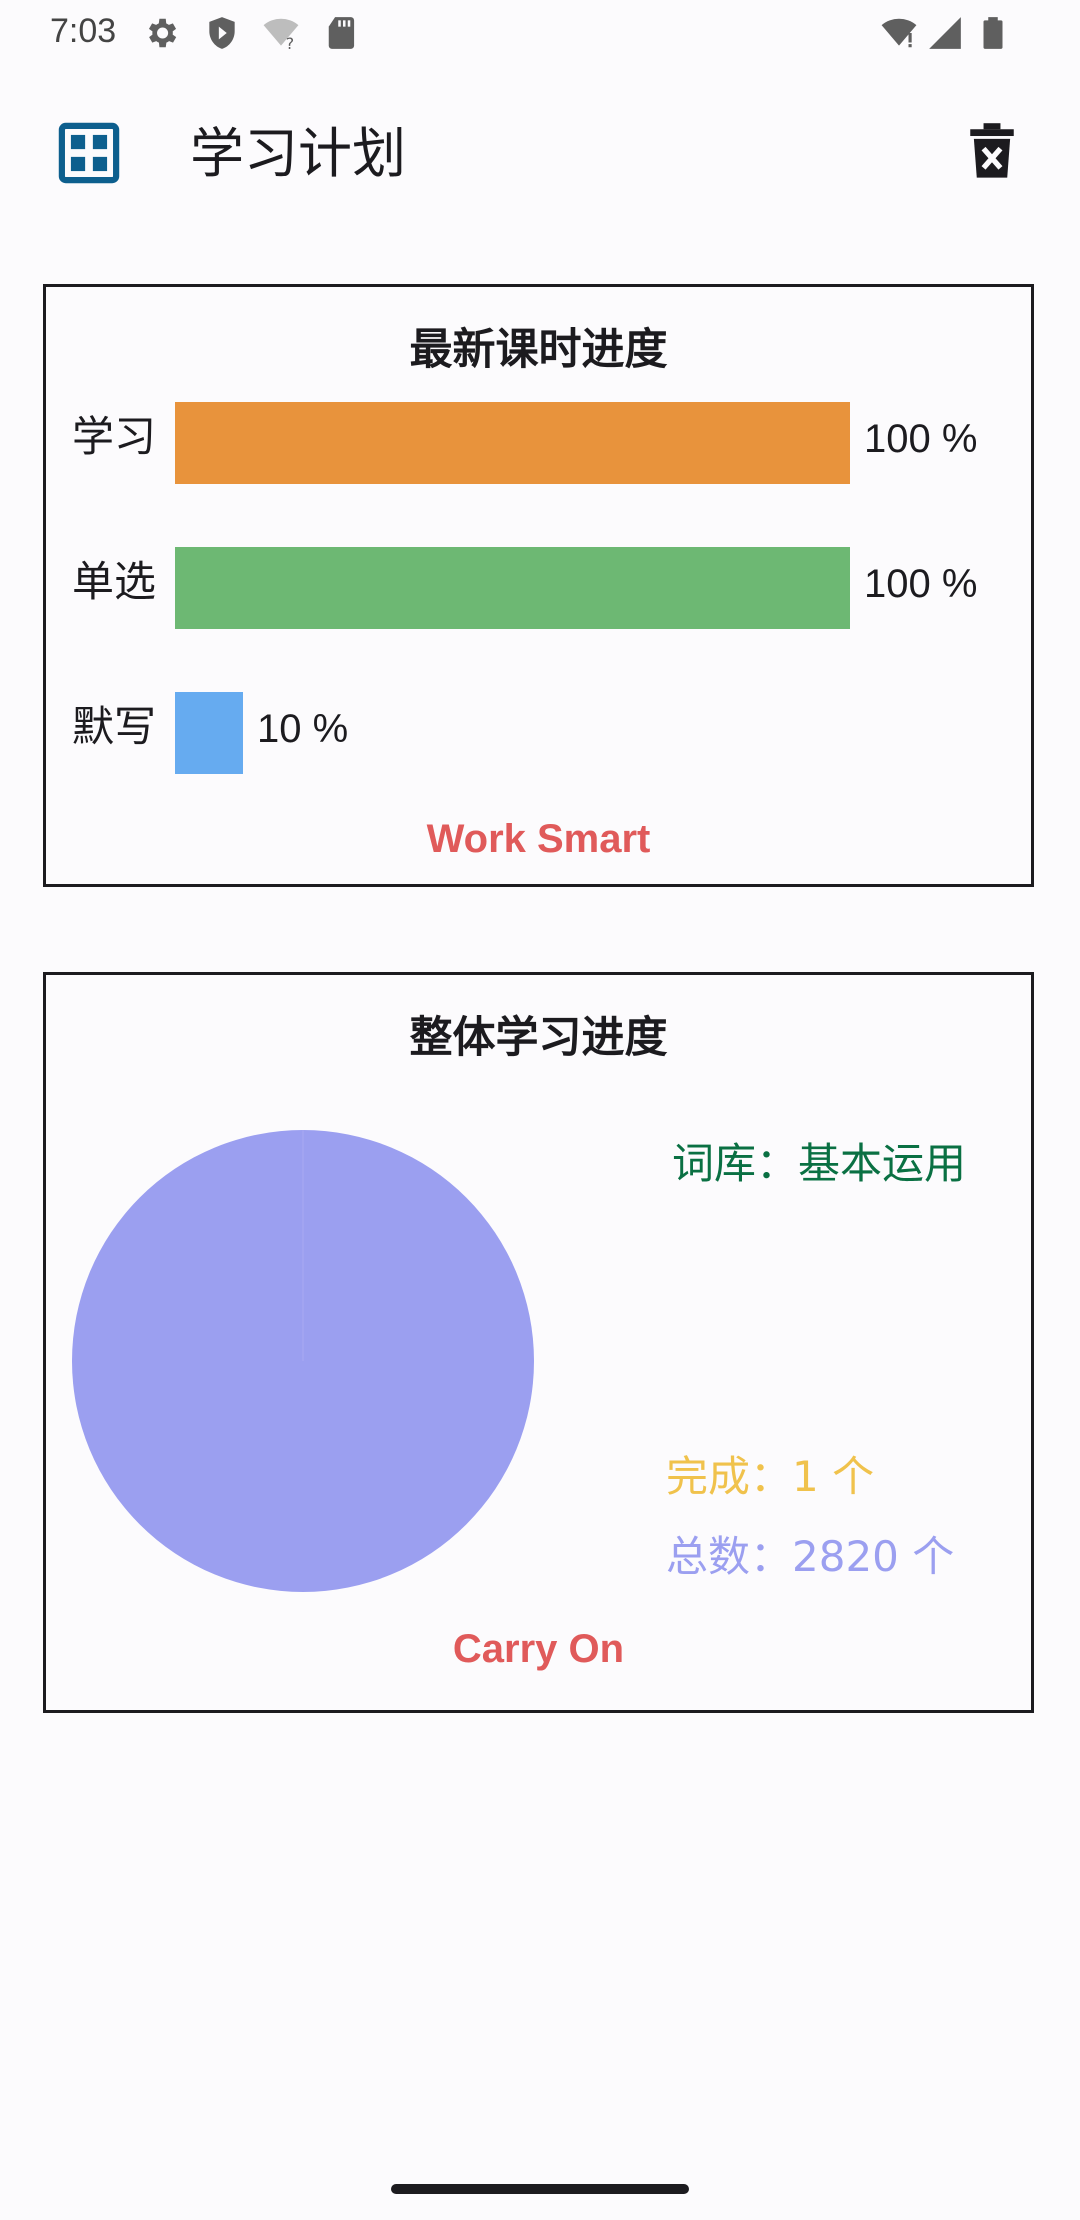 This screenshot has width=1080, height=2220. What do you see at coordinates (162, 33) in the screenshot?
I see `gear-icon` at bounding box center [162, 33].